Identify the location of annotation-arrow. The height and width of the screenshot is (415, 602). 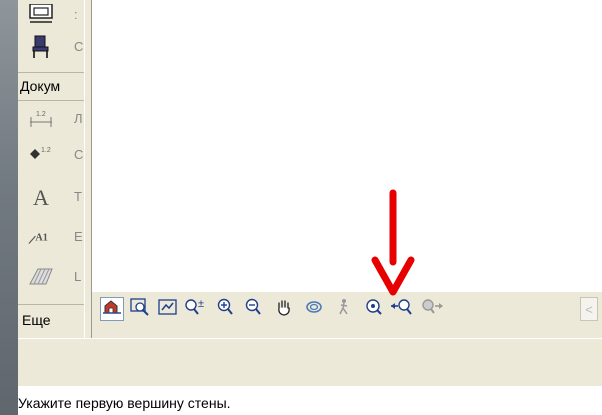
(393, 242).